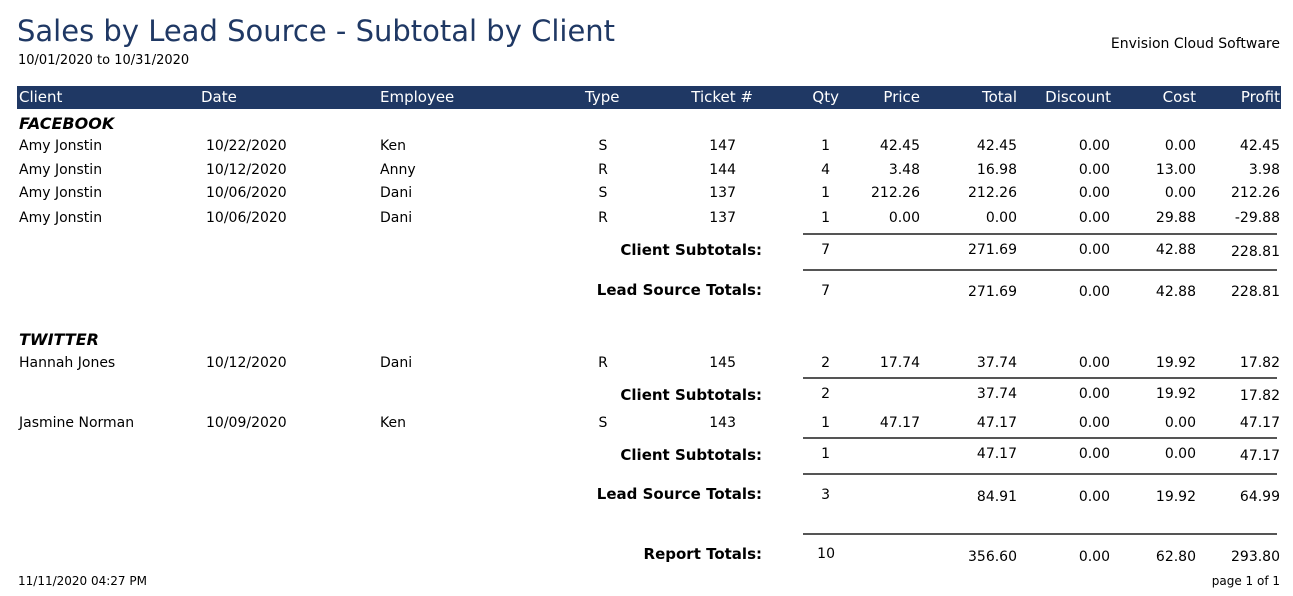  Describe the element at coordinates (904, 170) in the screenshot. I see `cell-price: 3.48` at that location.